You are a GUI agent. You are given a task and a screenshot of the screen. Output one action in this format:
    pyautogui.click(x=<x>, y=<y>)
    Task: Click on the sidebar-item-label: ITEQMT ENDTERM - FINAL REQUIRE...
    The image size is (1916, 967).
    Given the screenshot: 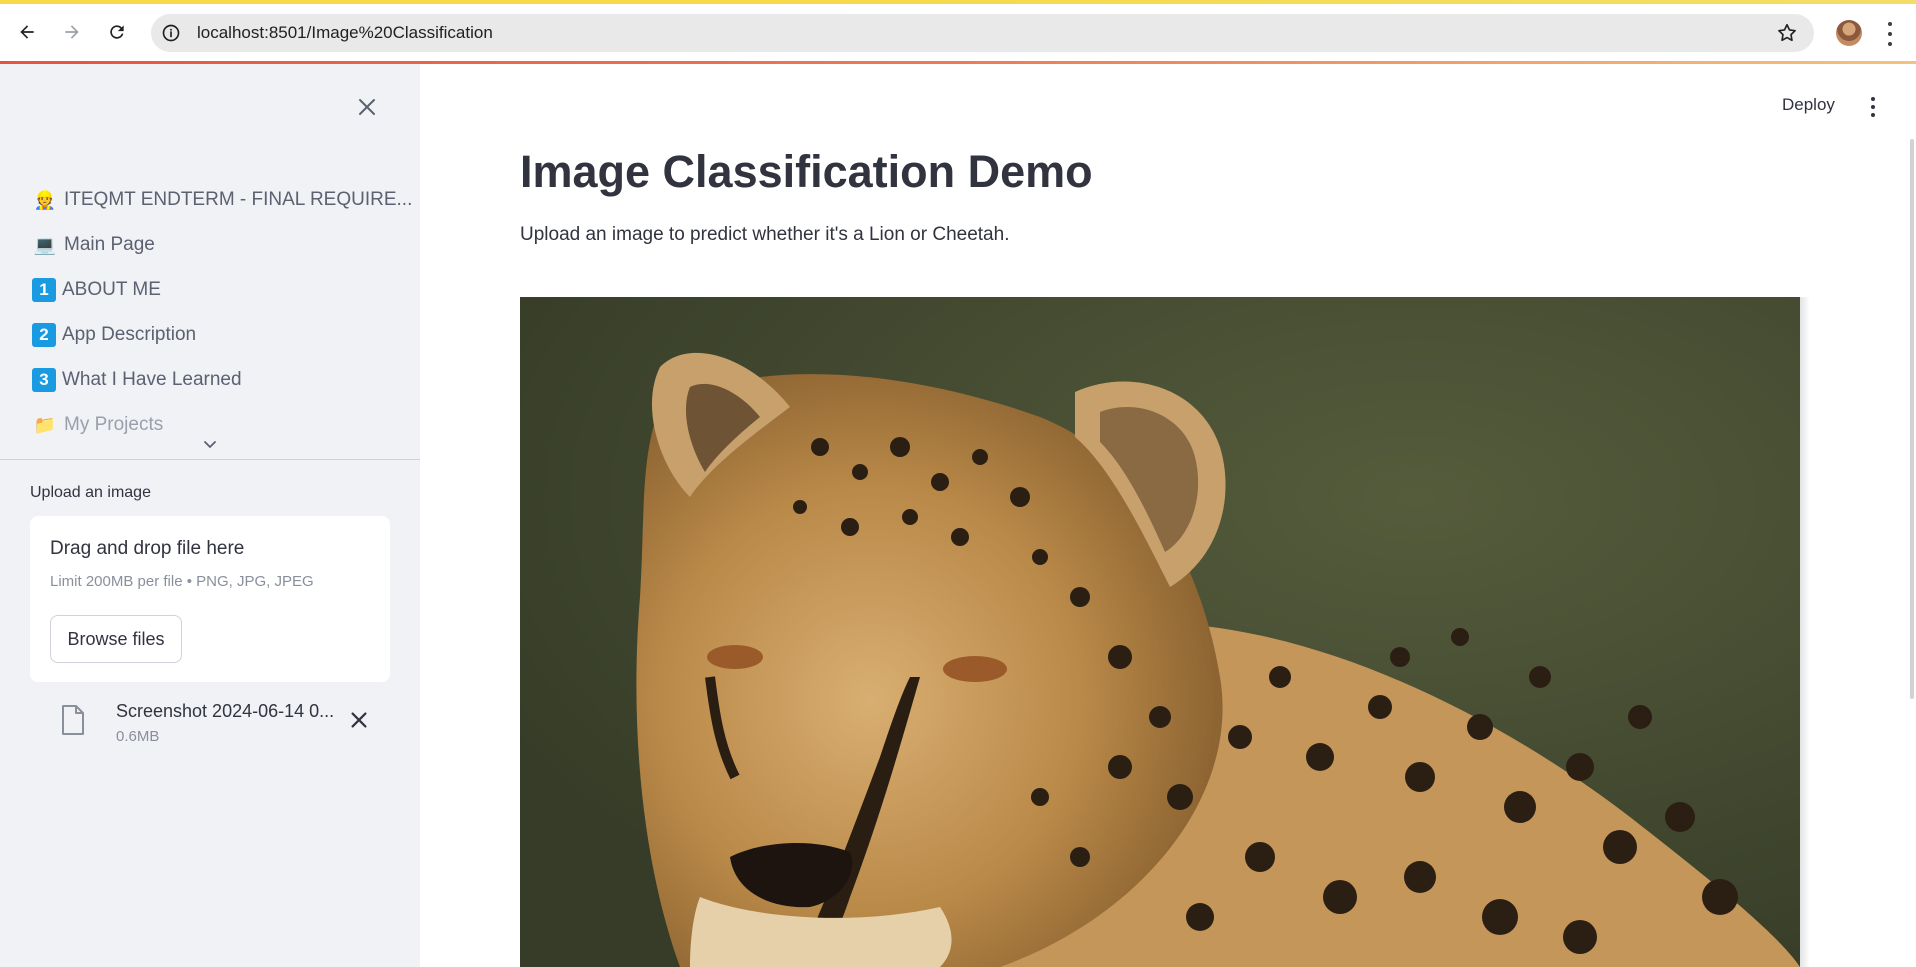 What is the action you would take?
    pyautogui.click(x=238, y=199)
    